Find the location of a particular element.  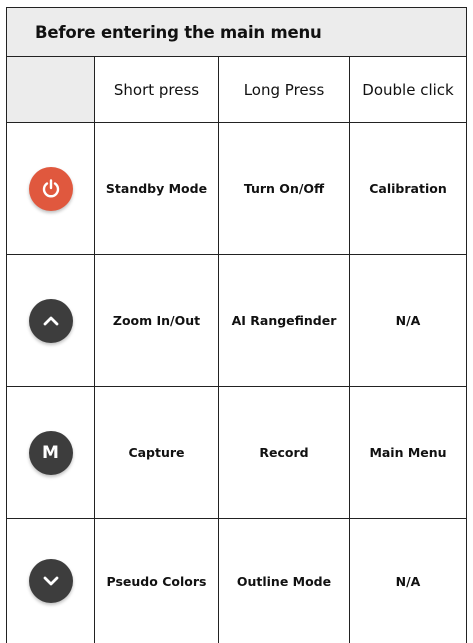

long-press-cell: Record is located at coordinates (284, 452).